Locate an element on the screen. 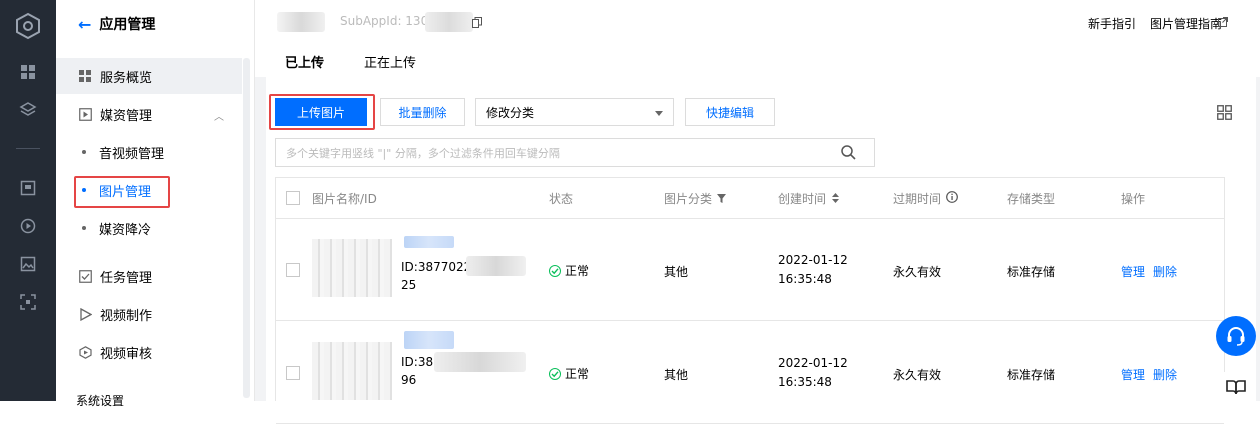  quick-edit-button: 快捷编辑 is located at coordinates (730, 112).